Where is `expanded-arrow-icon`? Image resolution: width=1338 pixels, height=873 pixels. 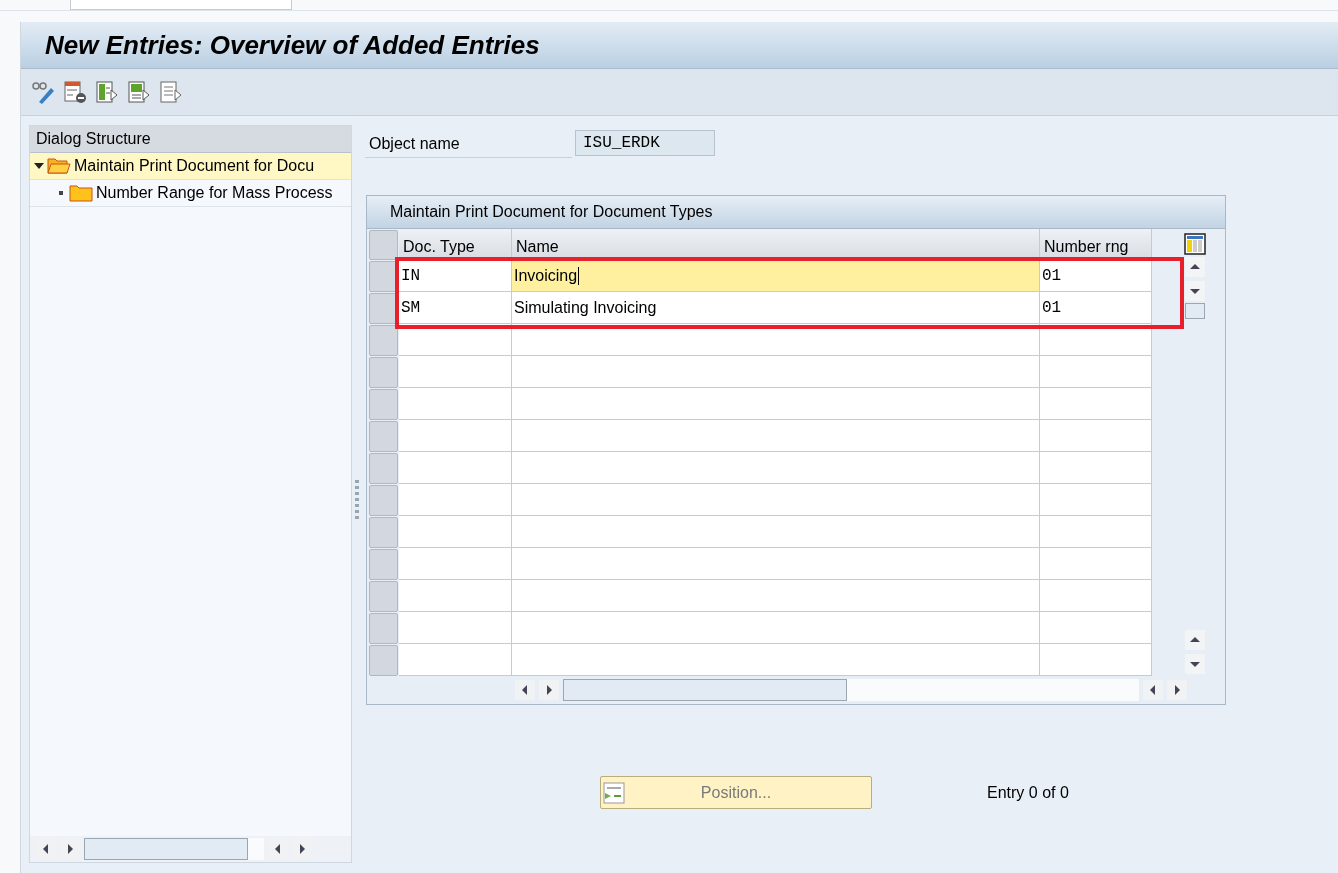
expanded-arrow-icon is located at coordinates (39, 166).